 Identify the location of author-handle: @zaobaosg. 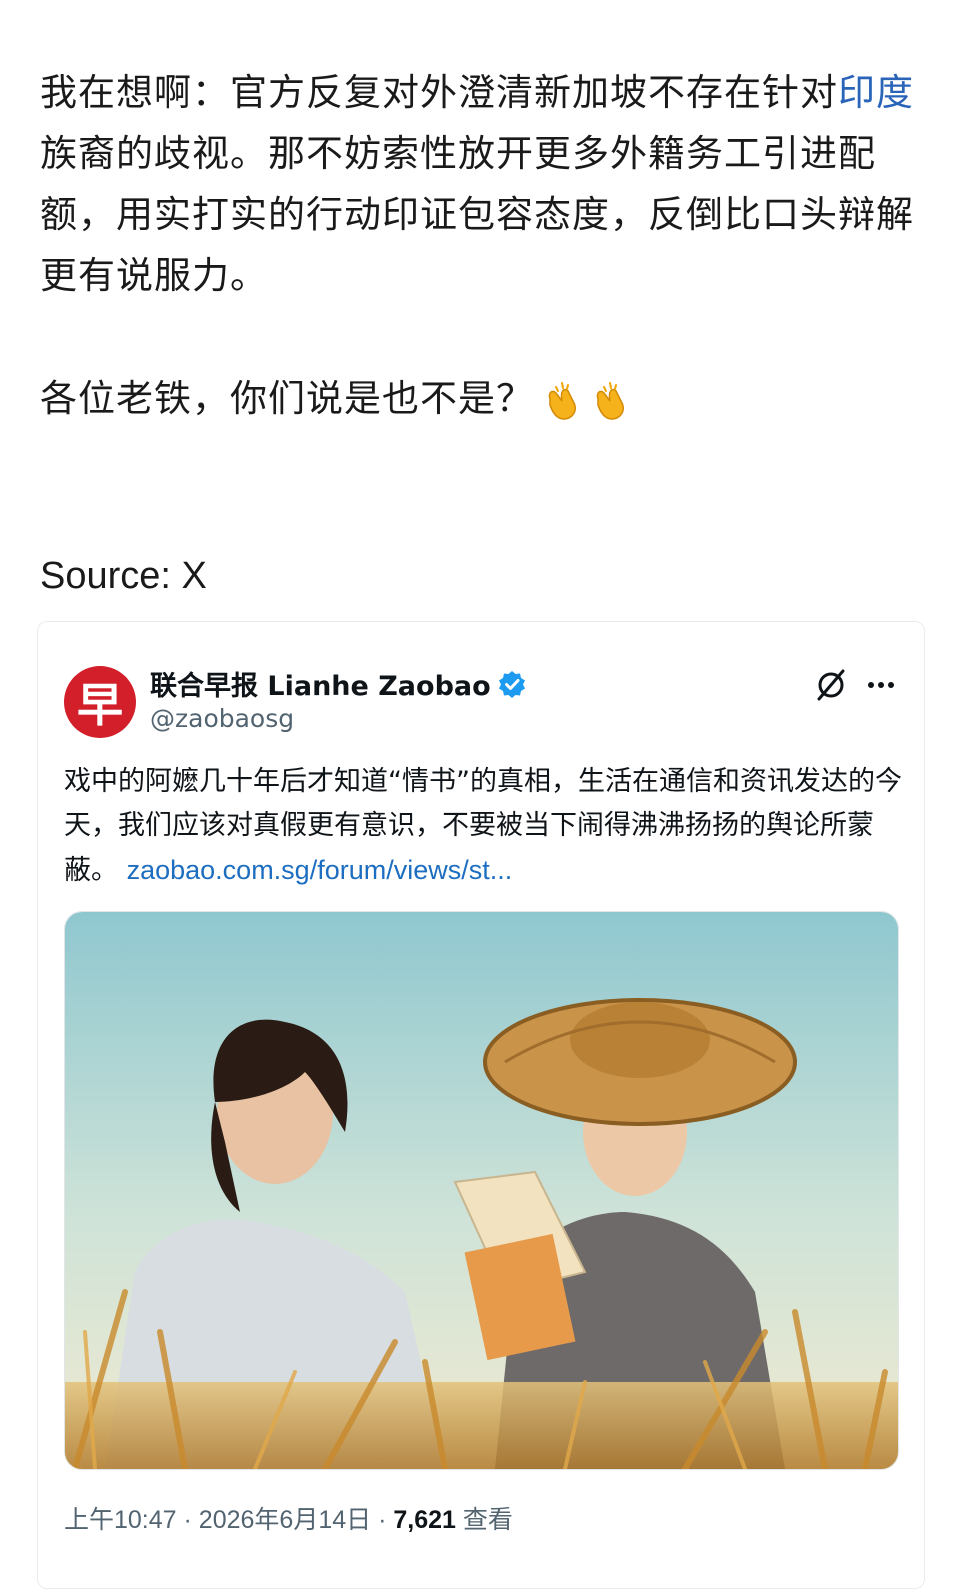
(222, 718).